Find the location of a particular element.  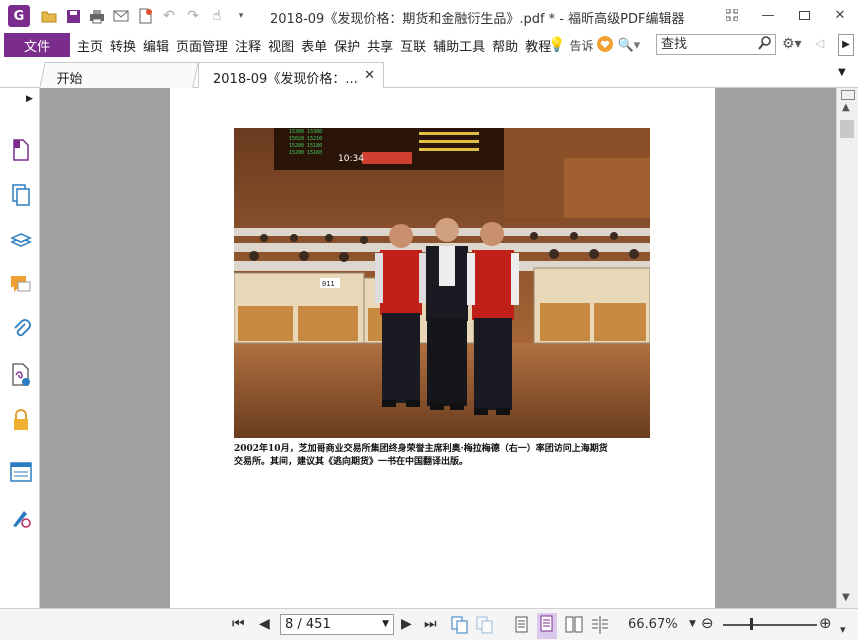

menu-convert: 转换 is located at coordinates (123, 45).